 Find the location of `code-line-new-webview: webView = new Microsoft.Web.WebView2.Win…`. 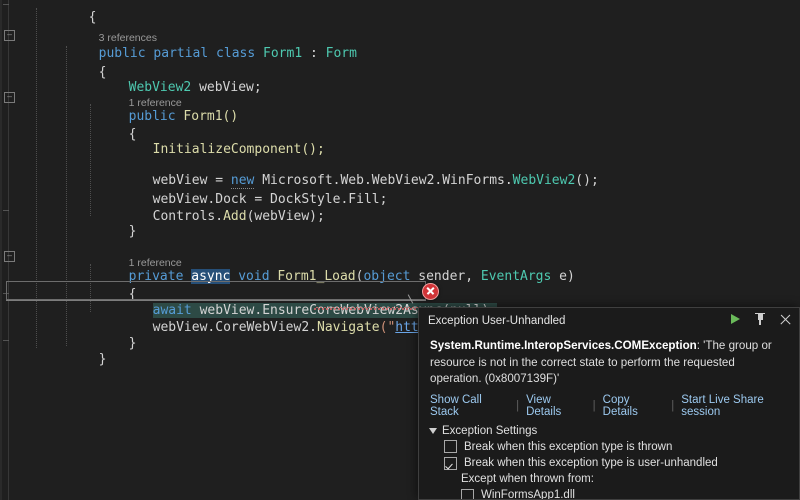

code-line-new-webview: webView = new Microsoft.Web.WebView2.Win… is located at coordinates (375, 181).